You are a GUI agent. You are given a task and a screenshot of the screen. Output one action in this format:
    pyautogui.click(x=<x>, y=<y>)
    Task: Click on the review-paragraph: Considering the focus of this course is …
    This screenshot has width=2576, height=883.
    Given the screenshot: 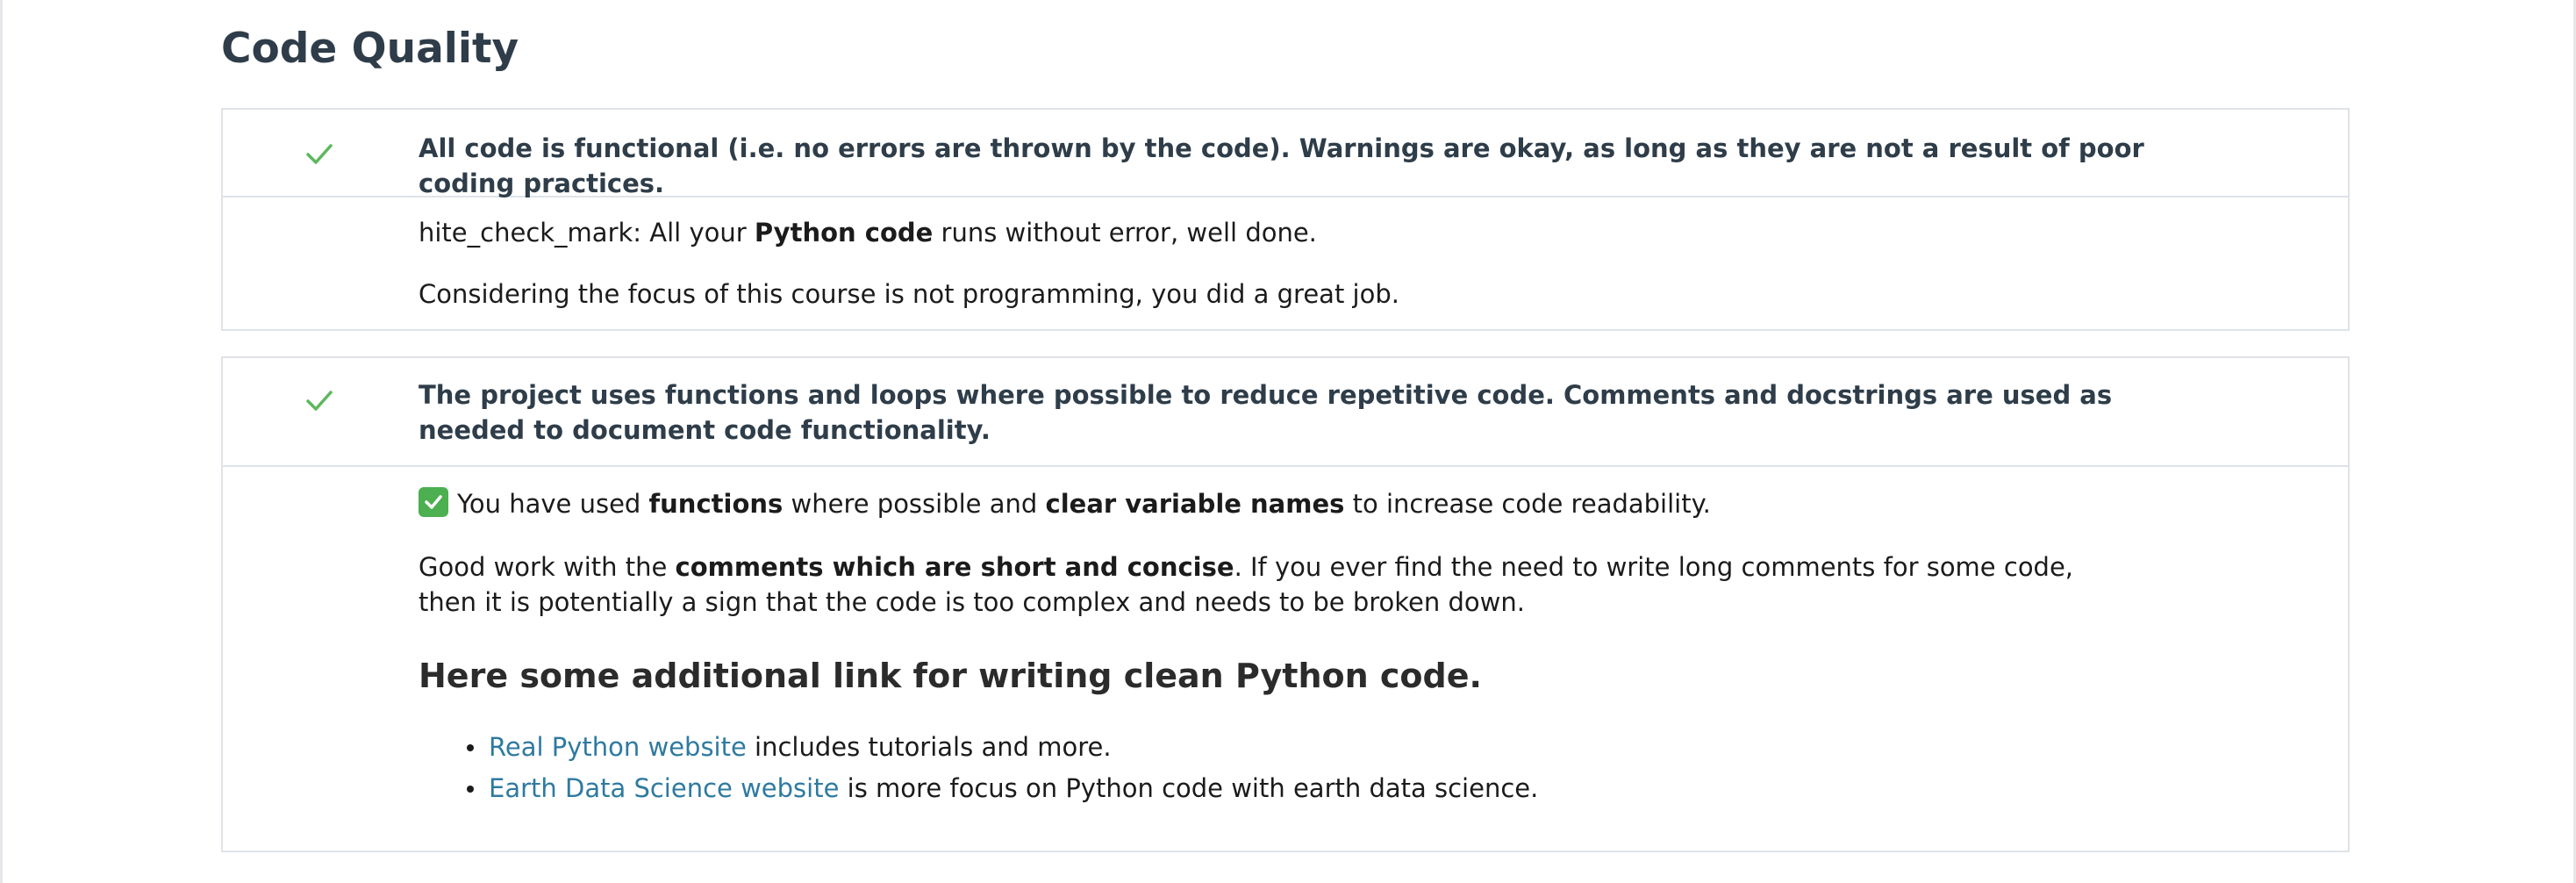 What is the action you would take?
    pyautogui.click(x=909, y=294)
    